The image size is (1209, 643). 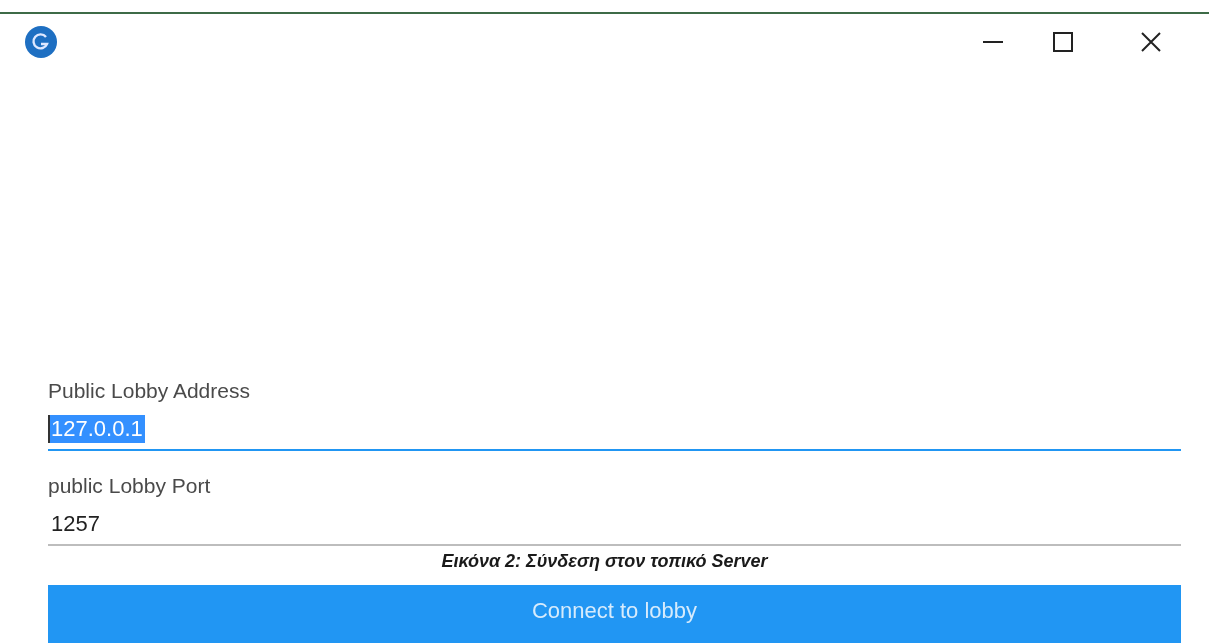 I want to click on connect-button: Connect to lobby, so click(x=614, y=614).